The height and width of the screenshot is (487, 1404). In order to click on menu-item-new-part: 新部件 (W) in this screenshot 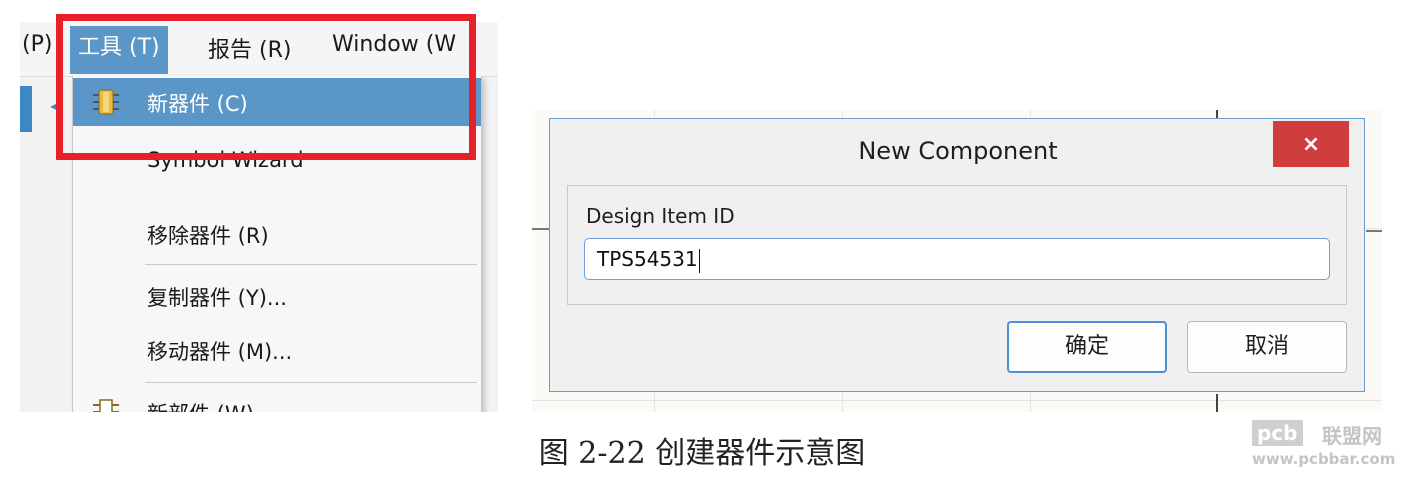, I will do `click(277, 400)`.